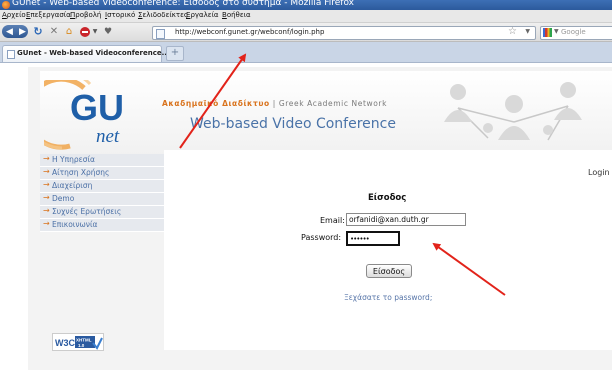 This screenshot has width=612, height=370. I want to click on forward-arrow-icon: ▶, so click(22, 31).